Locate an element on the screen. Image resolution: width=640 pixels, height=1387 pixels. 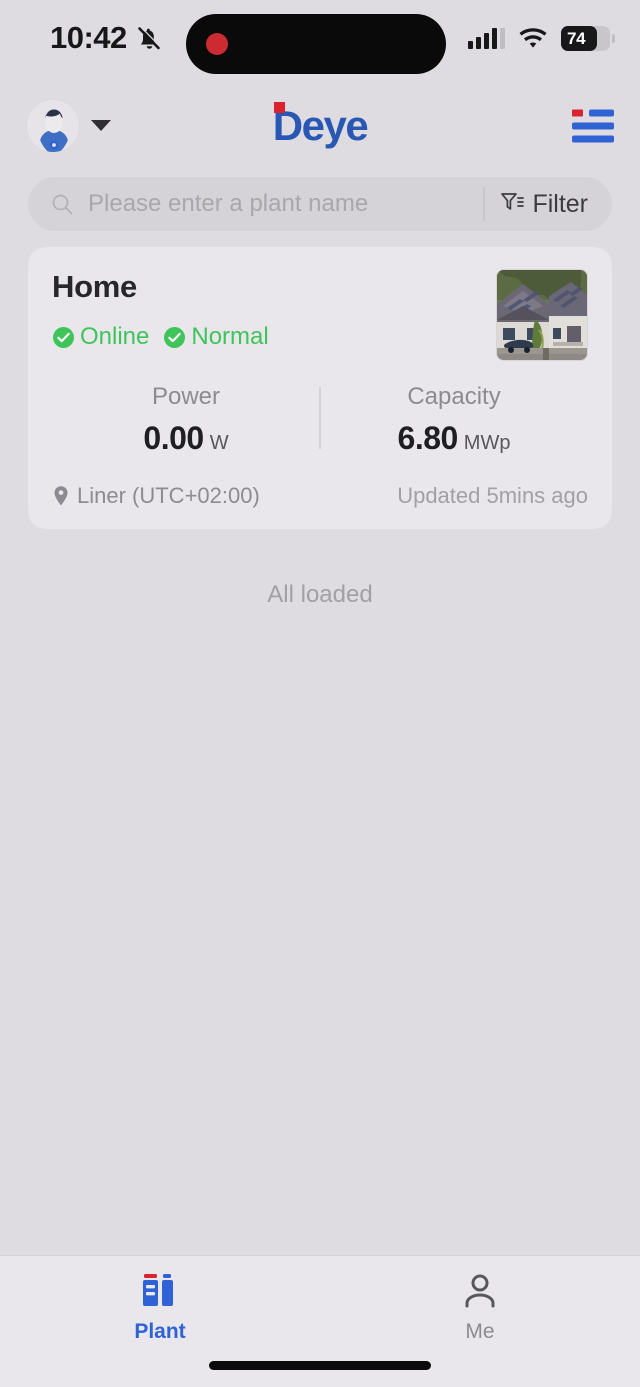
metric-value: 0.00 W is located at coordinates (186, 438).